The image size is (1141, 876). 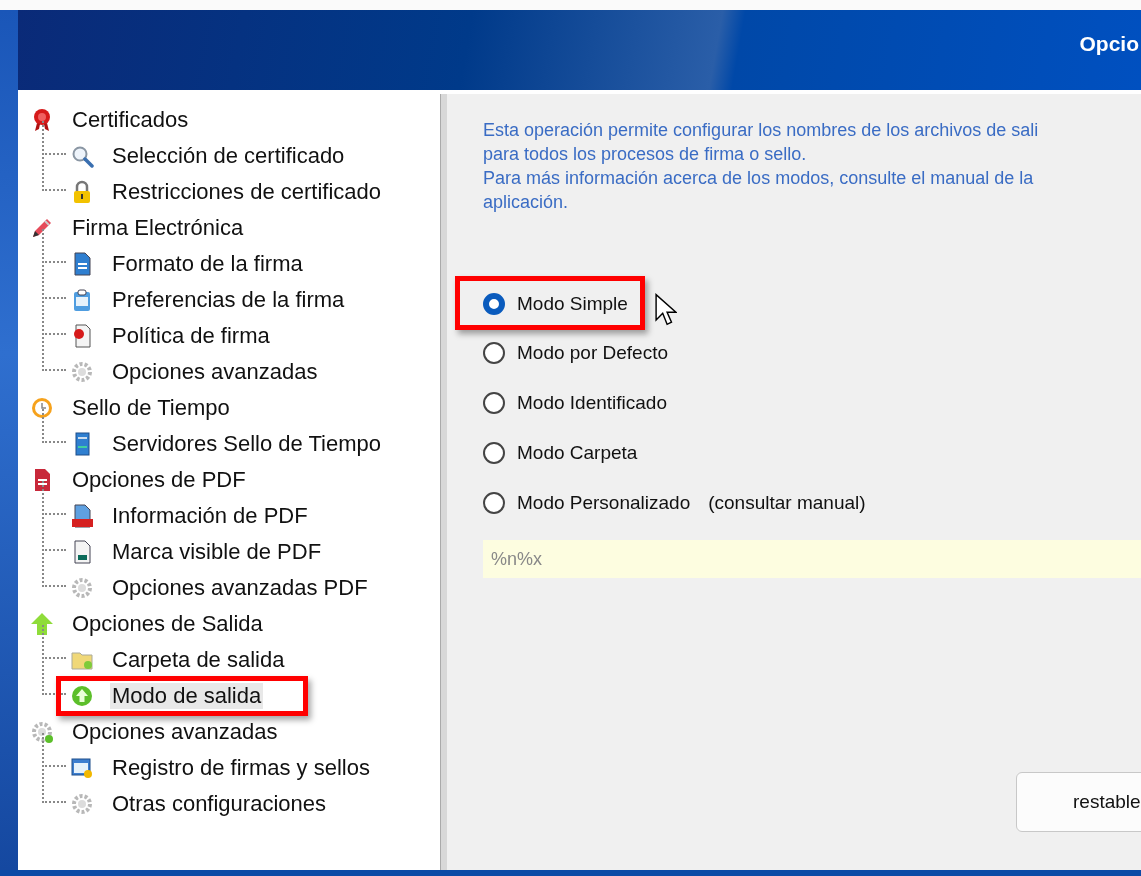 What do you see at coordinates (158, 228) in the screenshot?
I see `tree-item: Firma Electrónica` at bounding box center [158, 228].